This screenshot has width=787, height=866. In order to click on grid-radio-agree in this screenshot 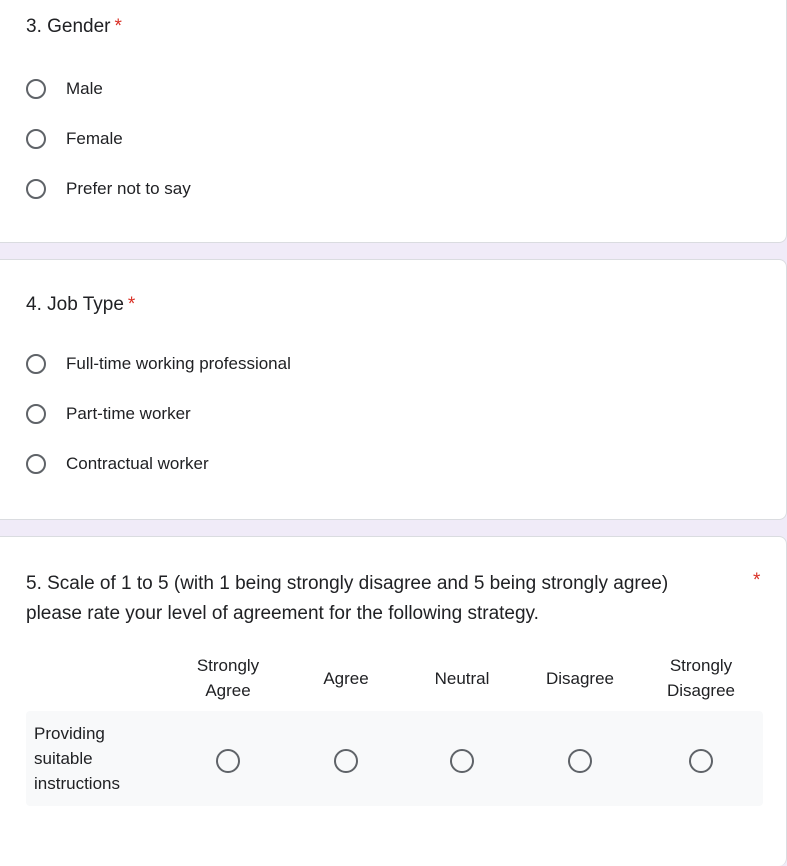, I will do `click(346, 761)`.